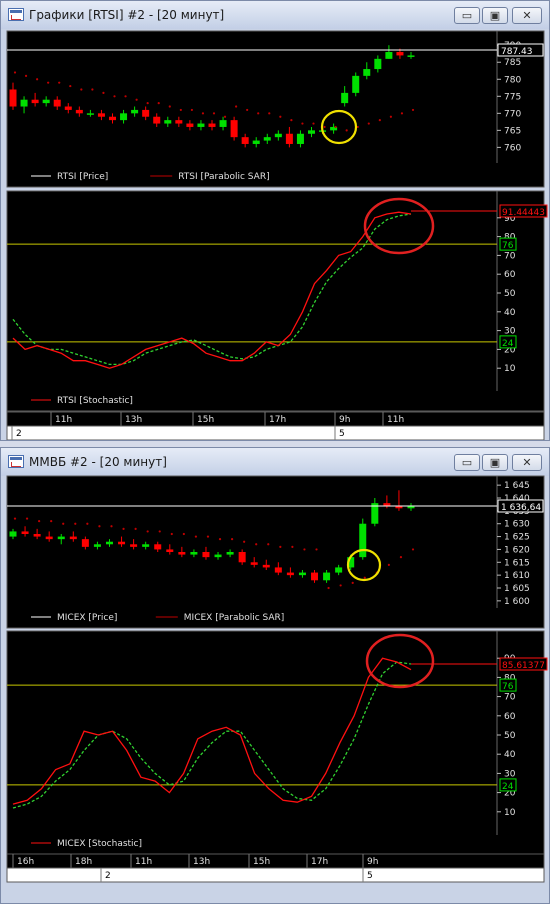 The height and width of the screenshot is (904, 550). I want to click on price-tick-label: 760, so click(512, 148).